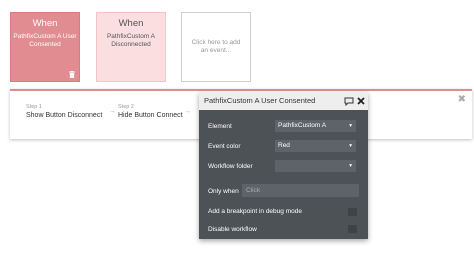  What do you see at coordinates (361, 101) in the screenshot?
I see `close-icon` at bounding box center [361, 101].